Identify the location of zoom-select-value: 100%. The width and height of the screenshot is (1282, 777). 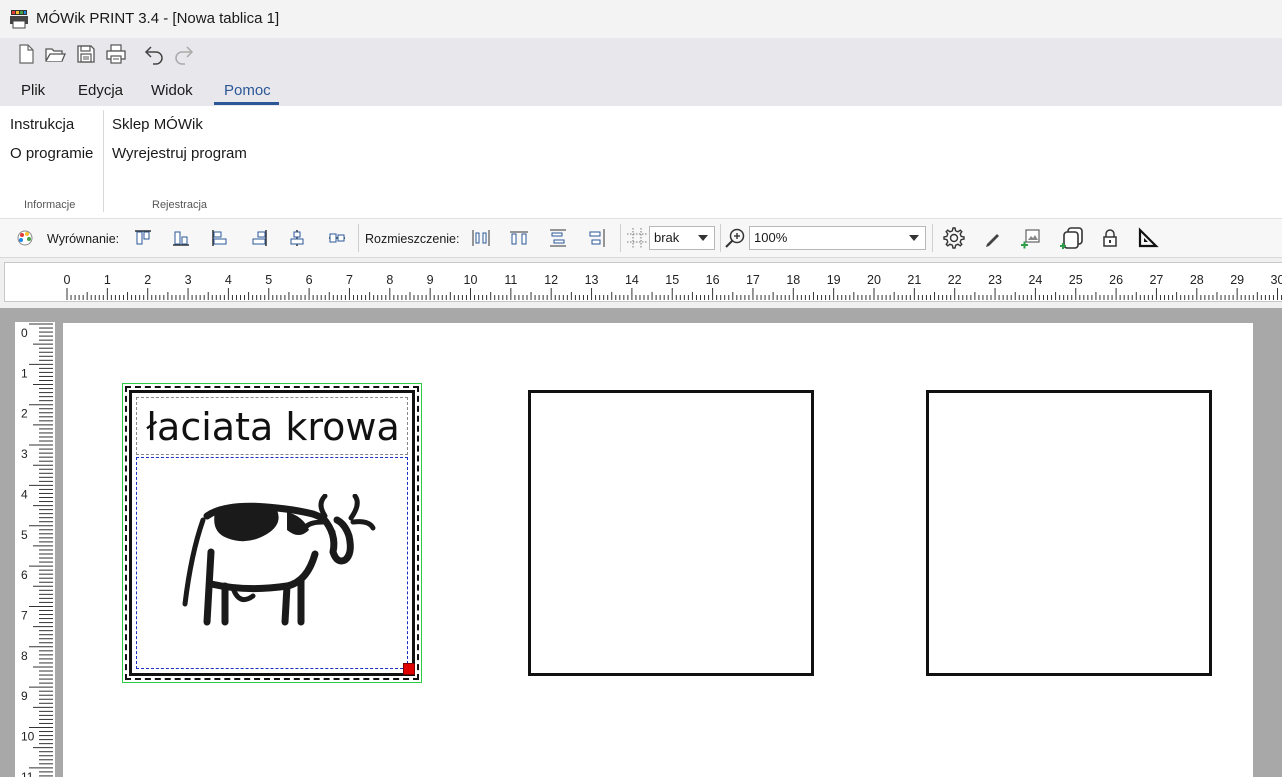
(771, 237).